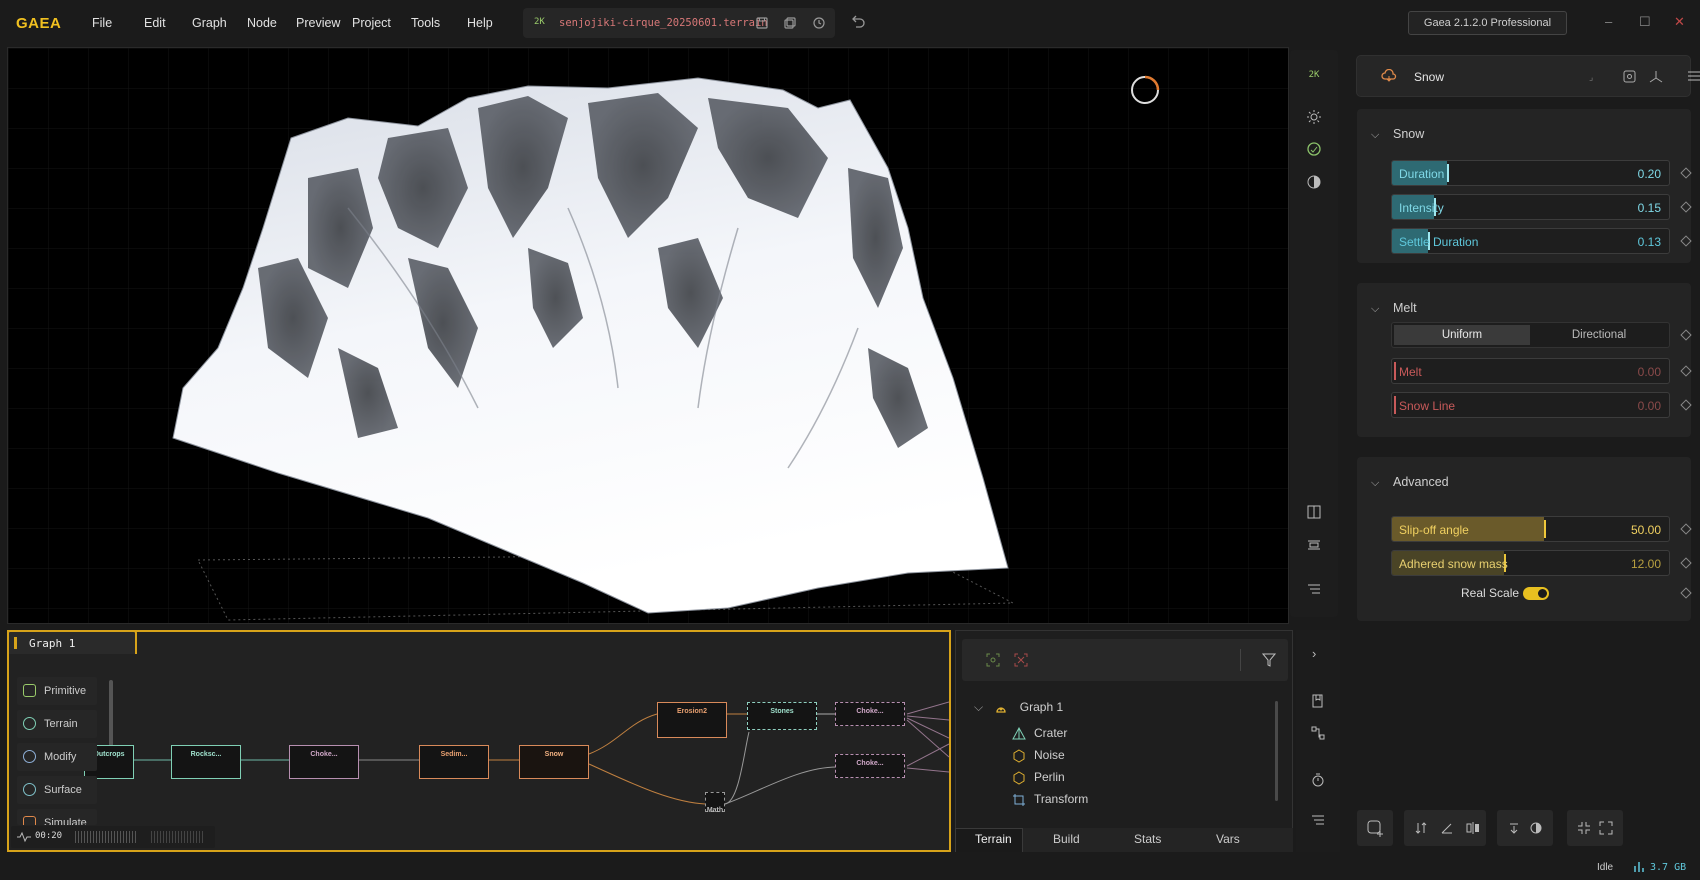 The height and width of the screenshot is (880, 1700). What do you see at coordinates (57, 817) in the screenshot?
I see `palette-simulate: Simulate` at bounding box center [57, 817].